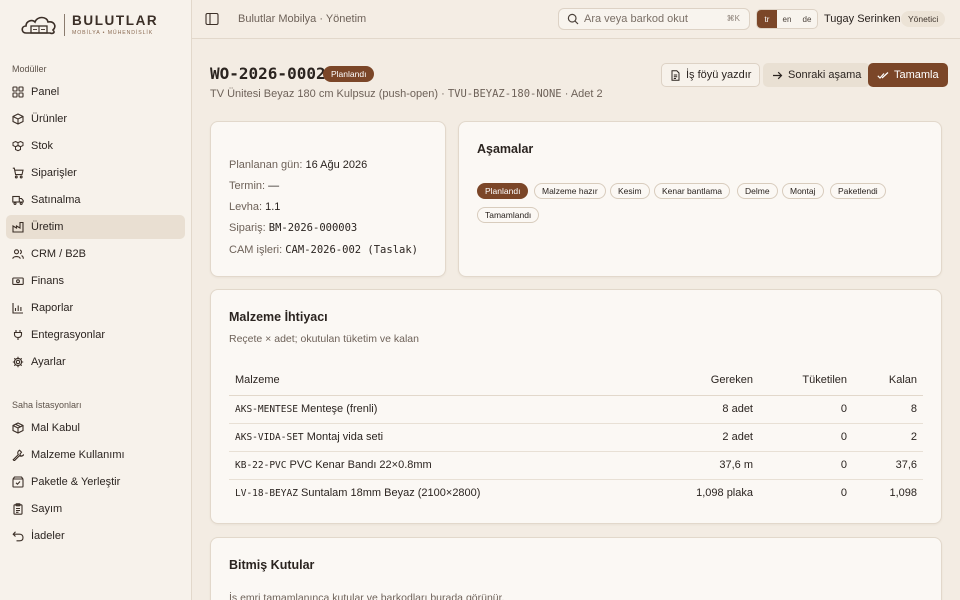 Image resolution: width=960 pixels, height=600 pixels. I want to click on search-icon, so click(573, 19).